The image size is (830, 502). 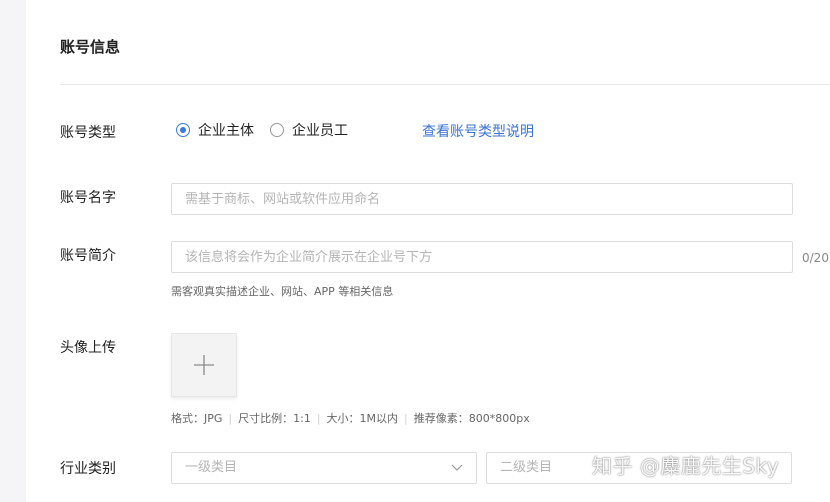 I want to click on radio-enterprise-entity: 企业主体, so click(x=215, y=130).